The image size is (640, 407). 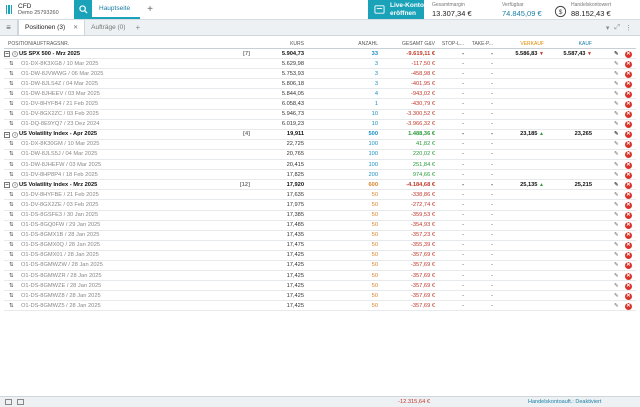 What do you see at coordinates (277, 44) in the screenshot?
I see `col-header-kurs: KURS` at bounding box center [277, 44].